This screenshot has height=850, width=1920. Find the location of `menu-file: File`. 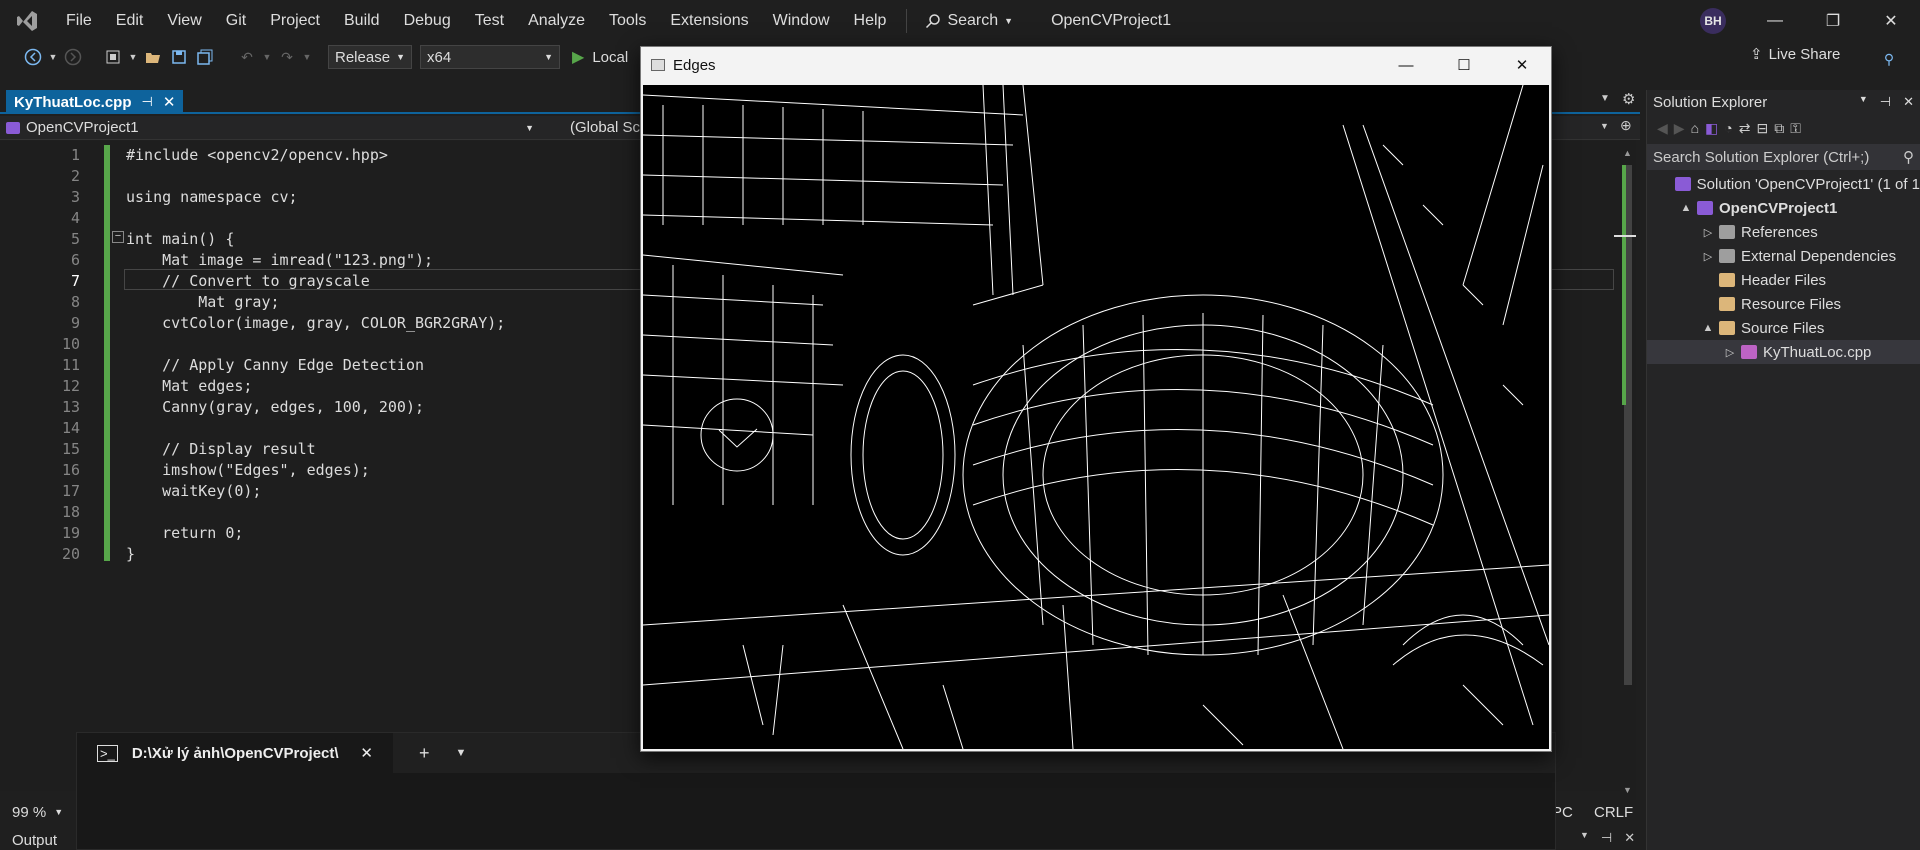

menu-file: File is located at coordinates (79, 21).